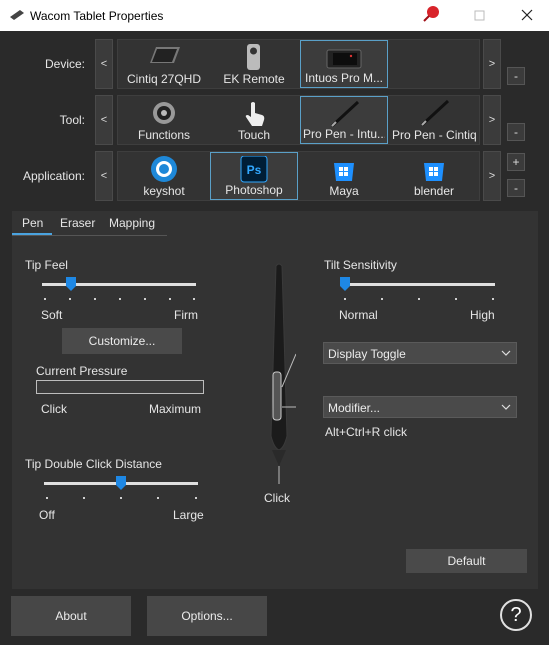  Describe the element at coordinates (121, 483) in the screenshot. I see `tip-double-click-slider-thumb` at that location.